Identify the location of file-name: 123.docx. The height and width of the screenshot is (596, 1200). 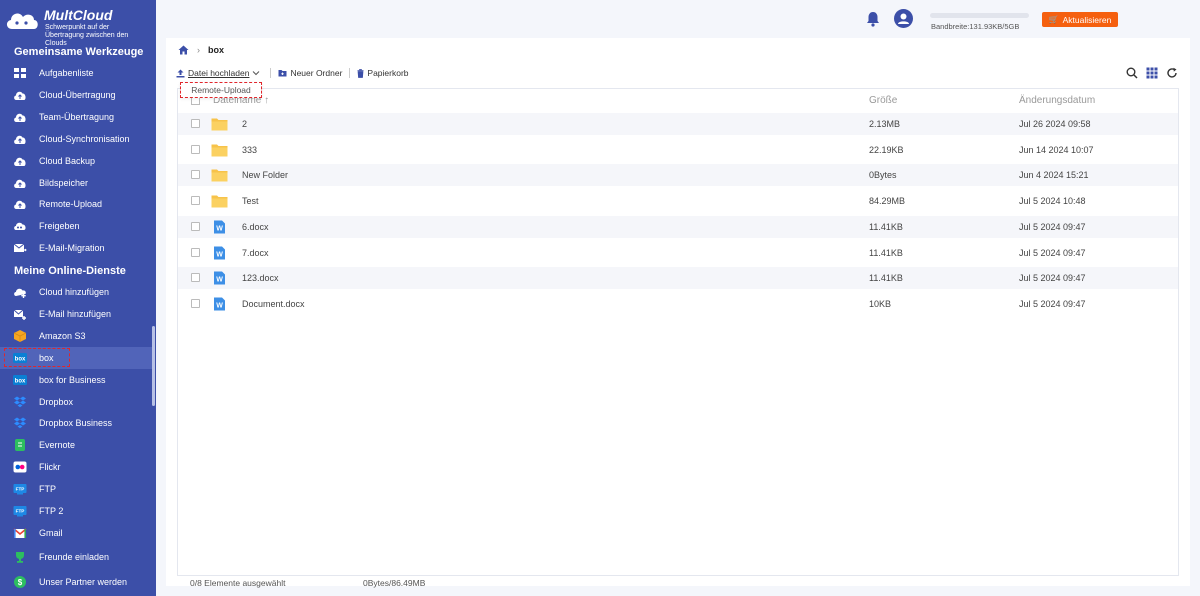
(260, 278).